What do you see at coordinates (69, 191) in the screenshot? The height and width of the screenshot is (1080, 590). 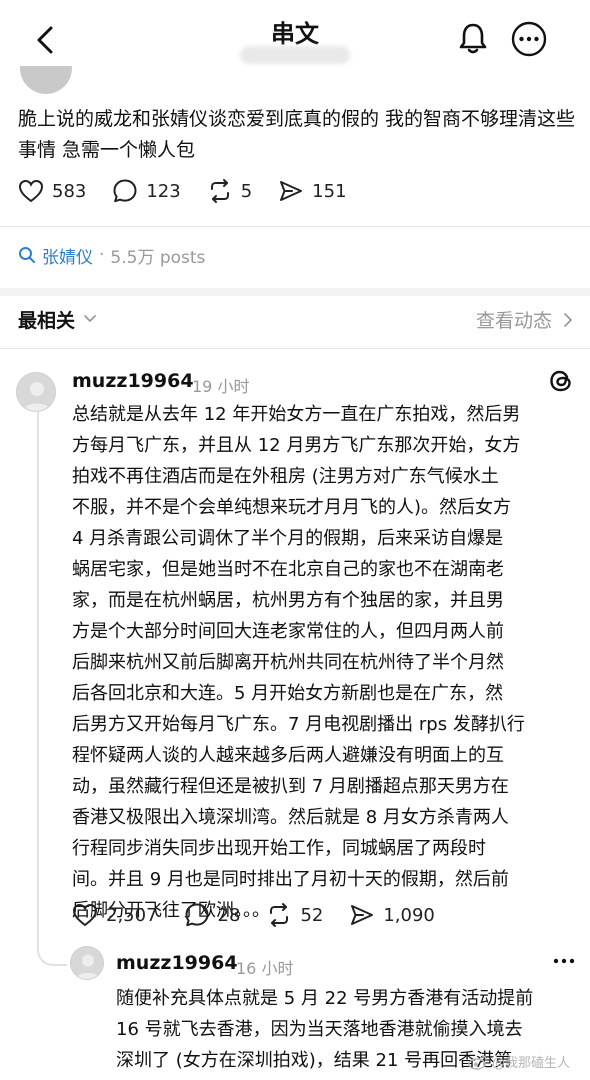 I see `like-count: 583` at bounding box center [69, 191].